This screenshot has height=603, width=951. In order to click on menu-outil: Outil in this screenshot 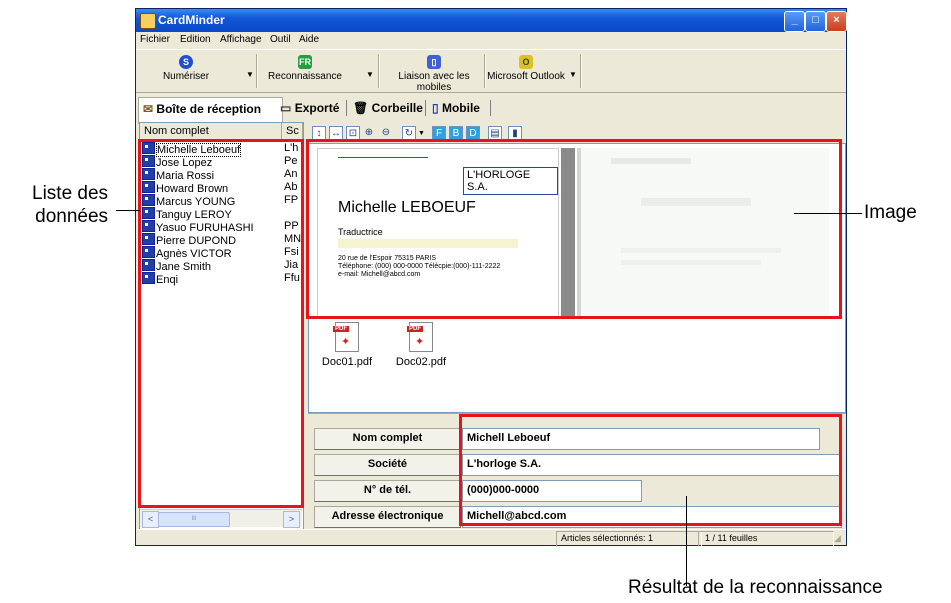, I will do `click(280, 39)`.